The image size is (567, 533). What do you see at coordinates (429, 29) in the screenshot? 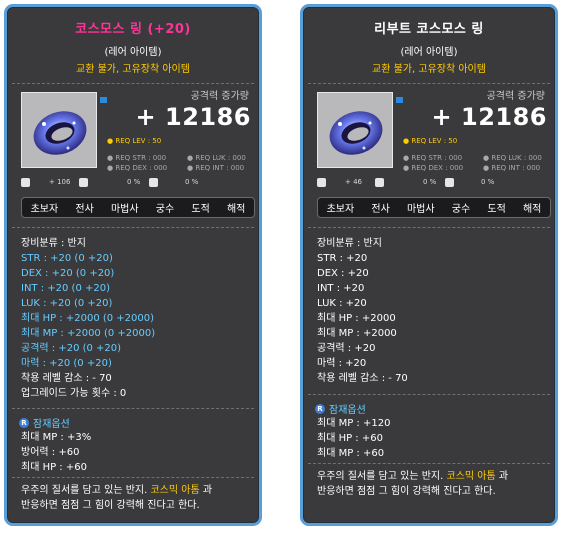
I see `item-title: 리부트 코스모스 링` at bounding box center [429, 29].